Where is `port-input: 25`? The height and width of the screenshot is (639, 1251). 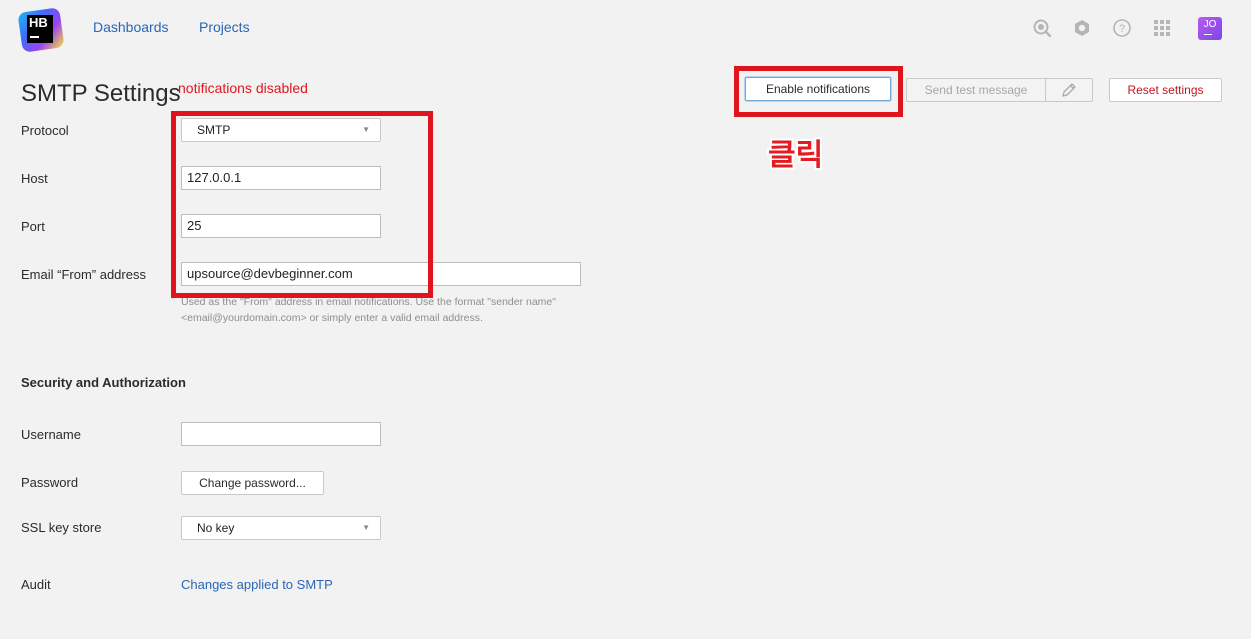 port-input: 25 is located at coordinates (281, 226).